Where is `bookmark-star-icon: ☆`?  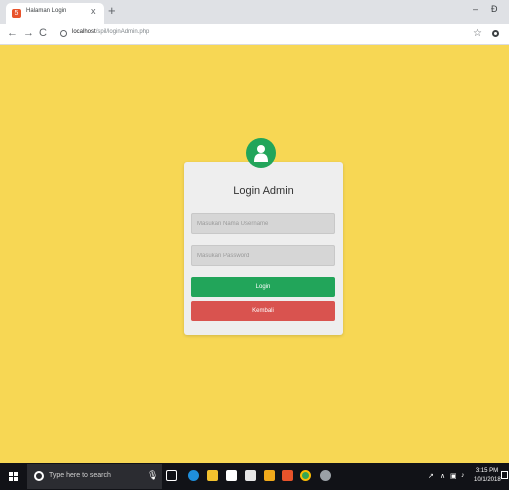
bookmark-star-icon: ☆ is located at coordinates (477, 33).